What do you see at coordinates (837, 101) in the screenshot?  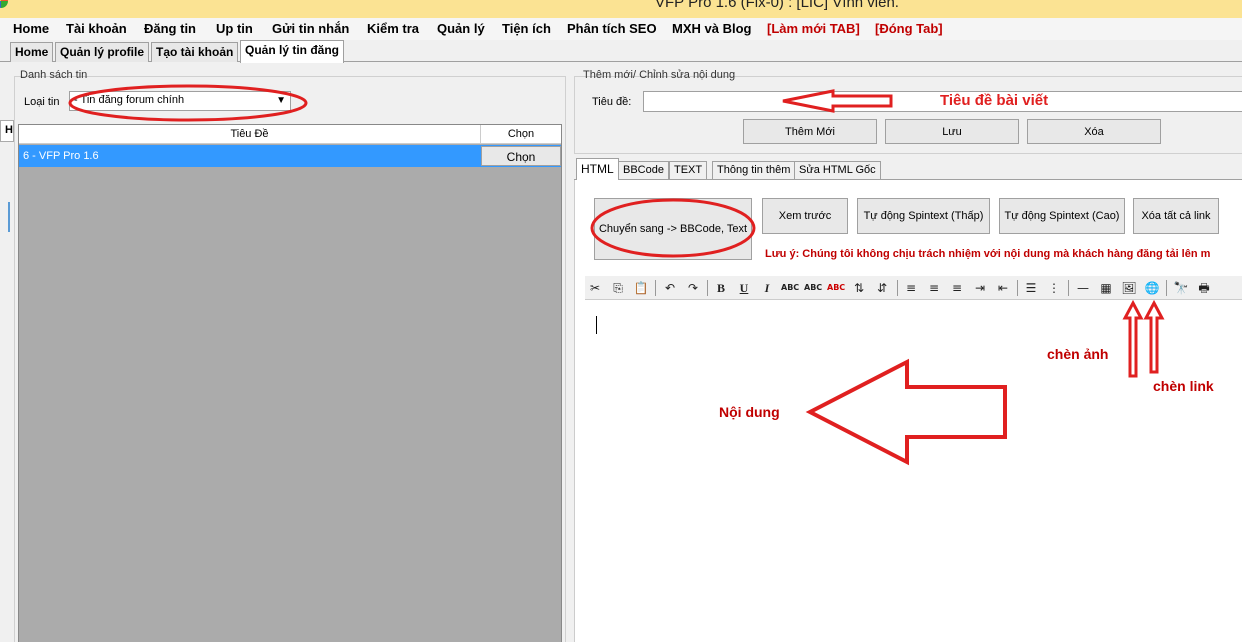 I see `title-arrow` at bounding box center [837, 101].